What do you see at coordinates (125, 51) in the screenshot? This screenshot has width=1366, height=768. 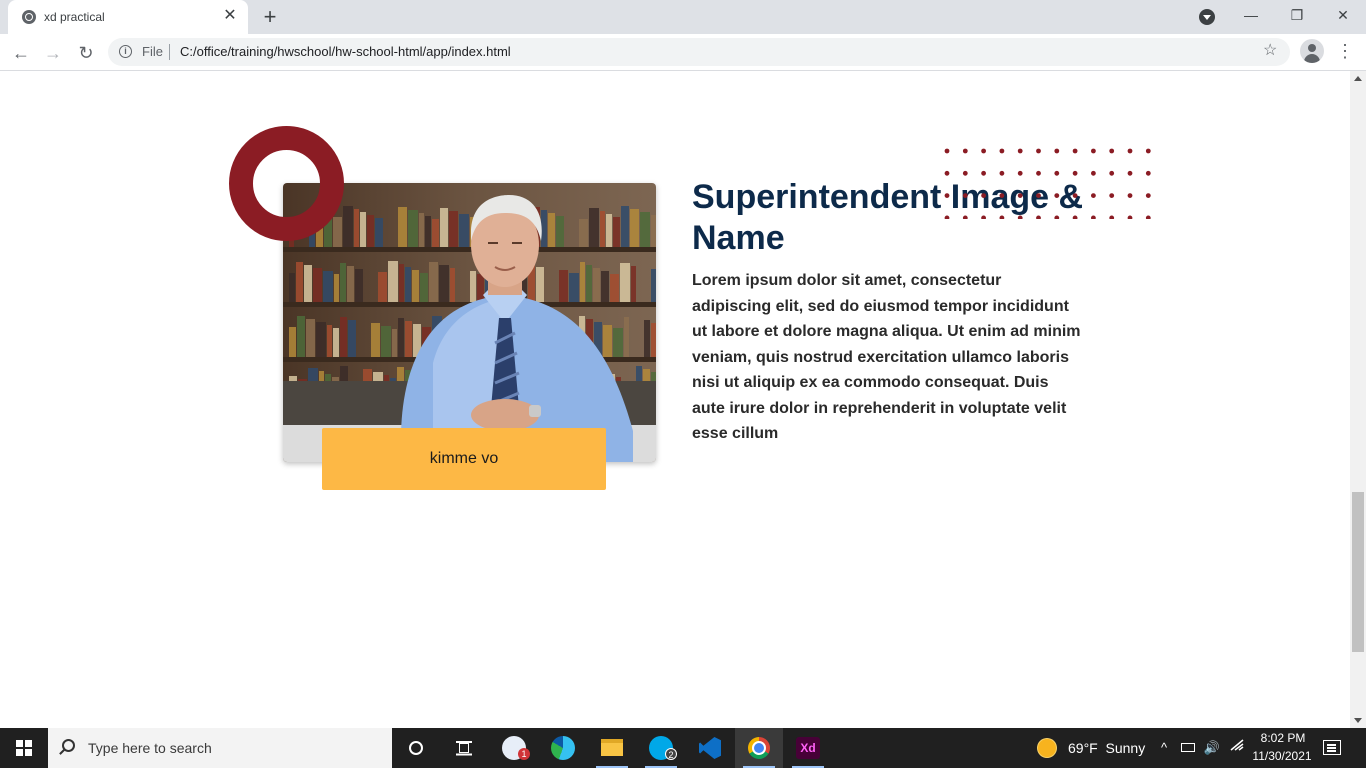 I see `info-icon: i` at bounding box center [125, 51].